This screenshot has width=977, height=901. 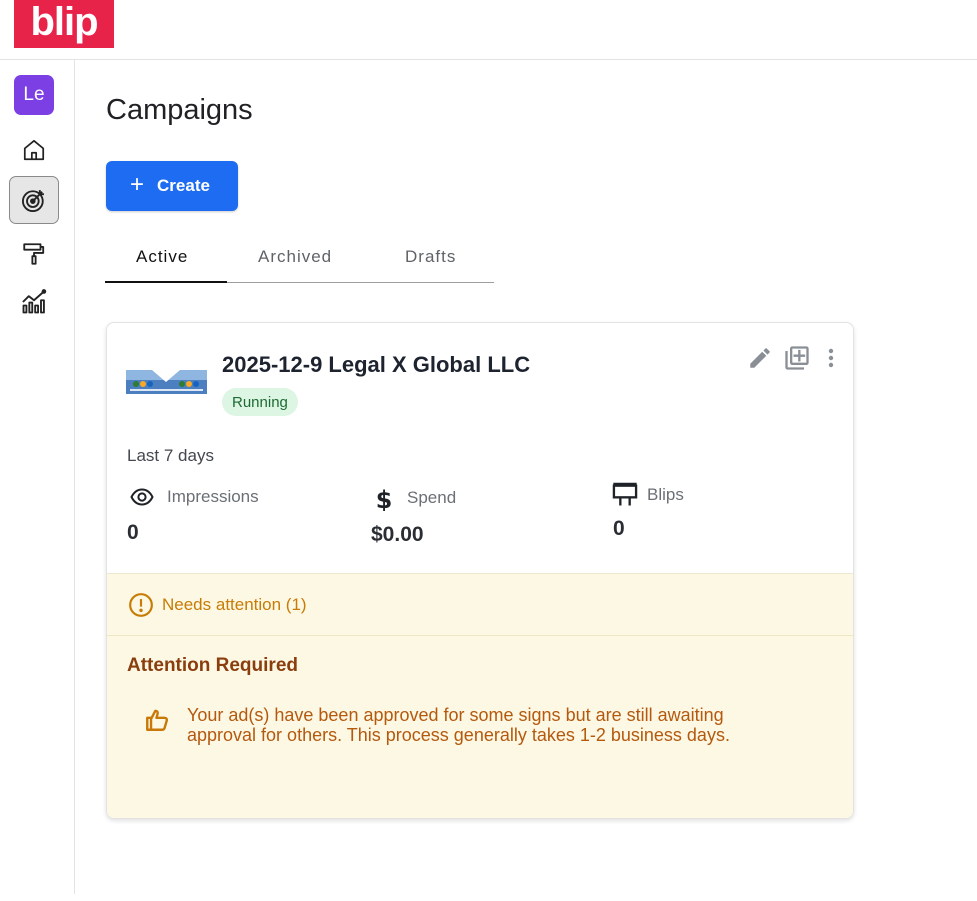 I want to click on duplicate-button, so click(x=797, y=358).